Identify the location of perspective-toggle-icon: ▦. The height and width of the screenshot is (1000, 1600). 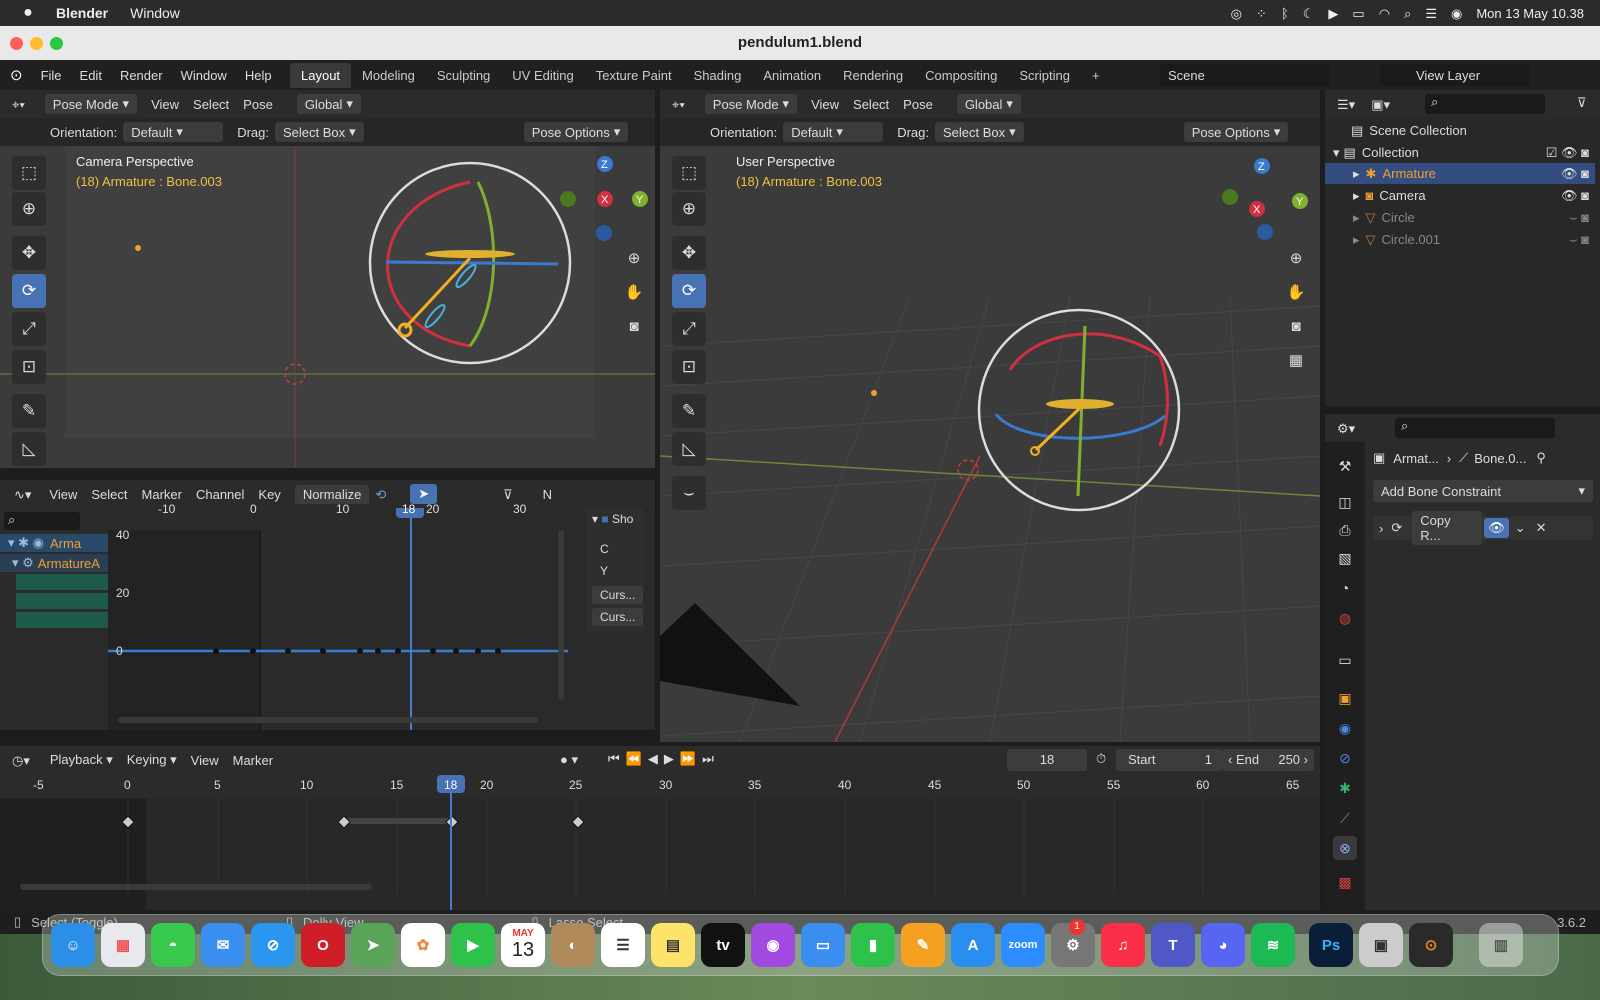
(1296, 360).